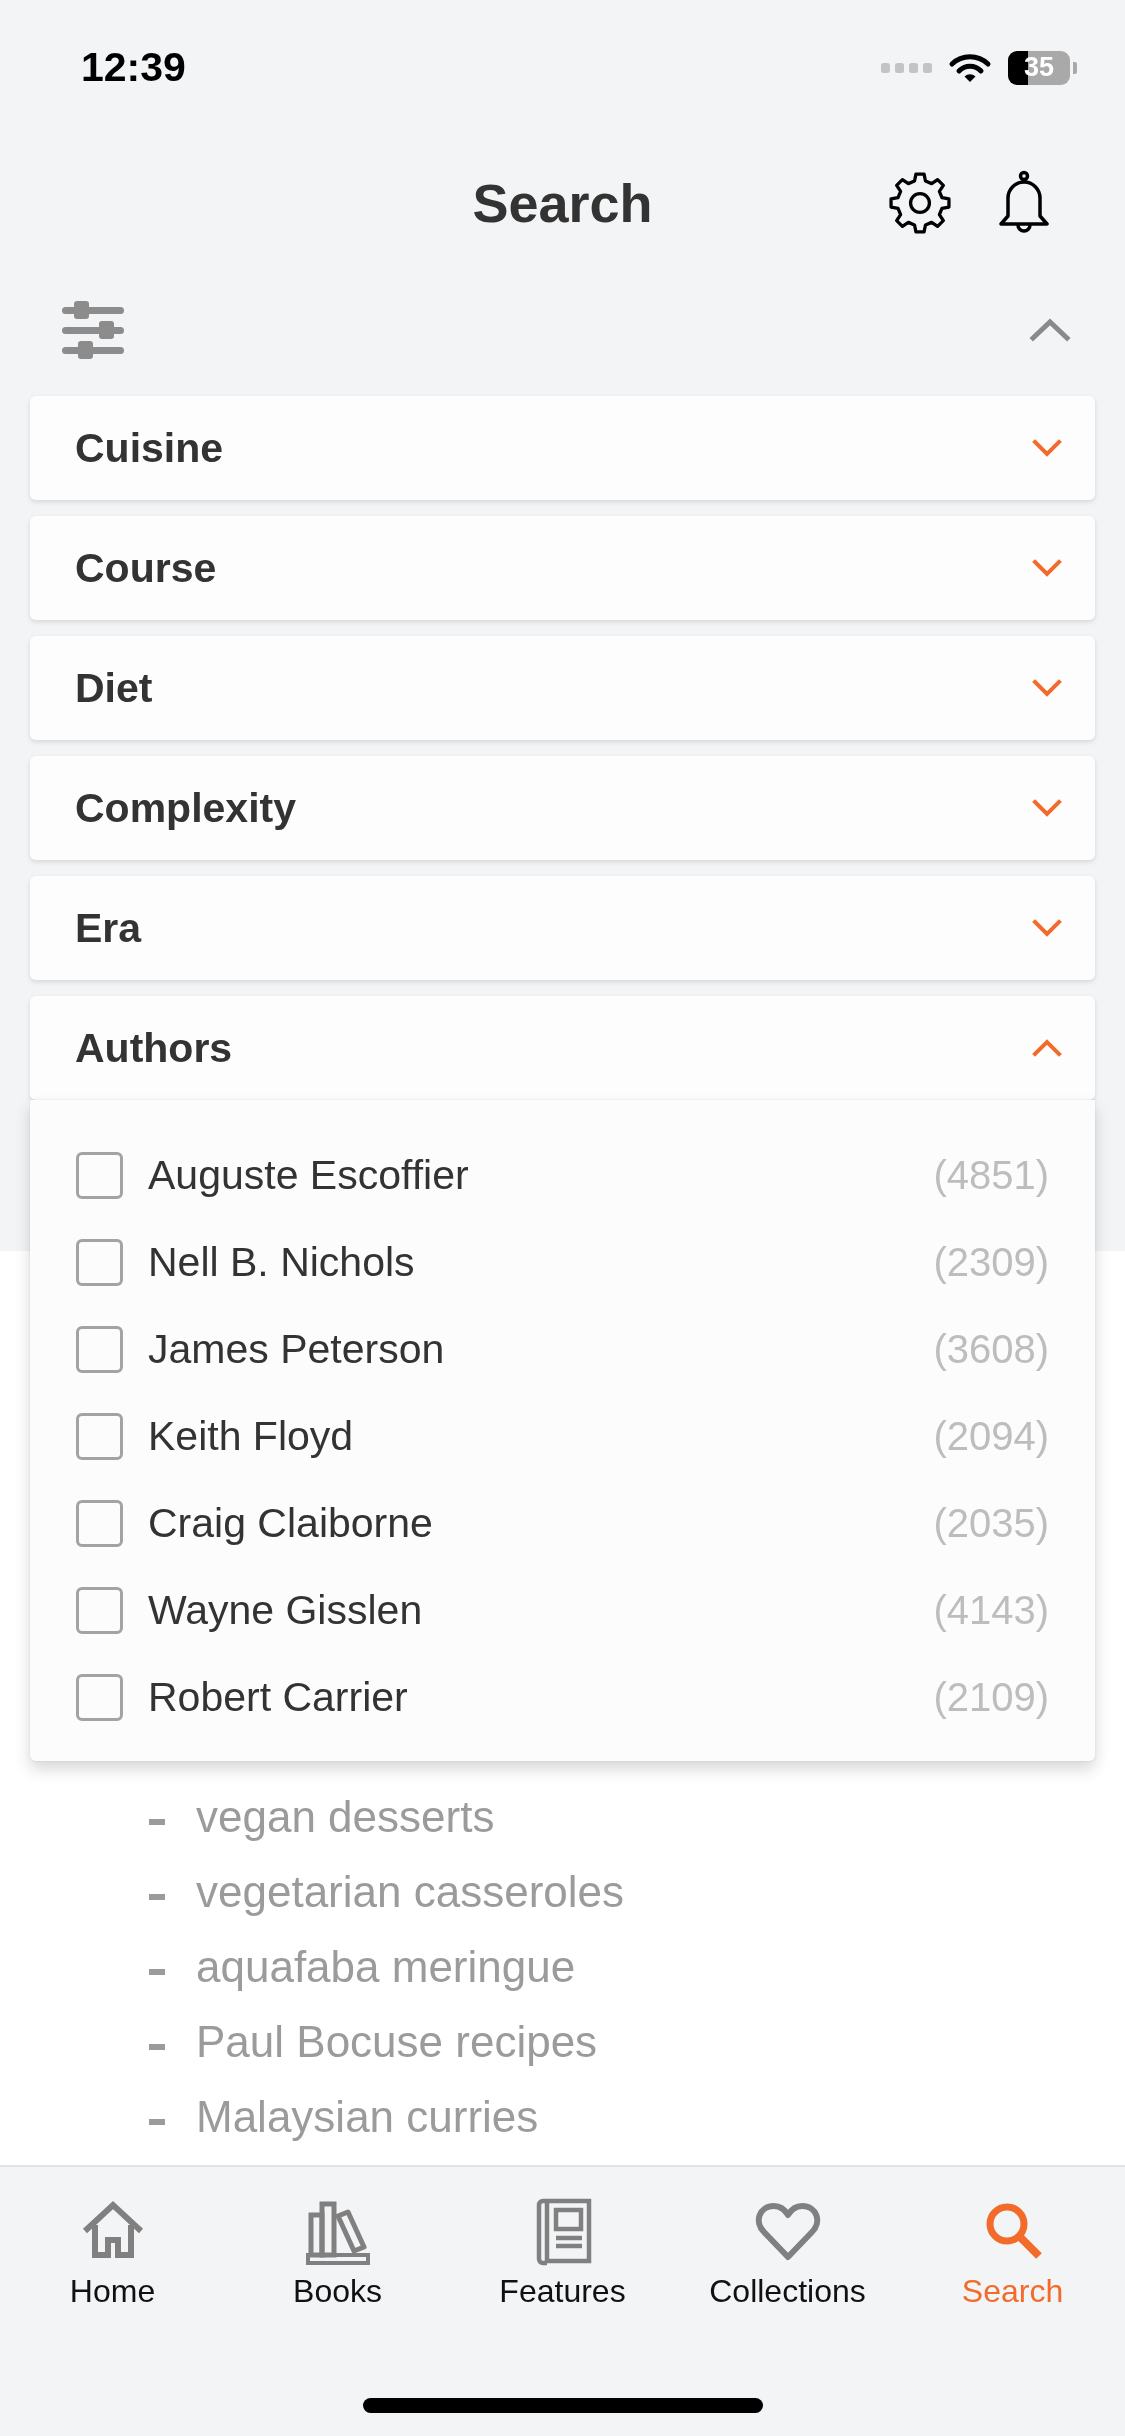 The height and width of the screenshot is (2436, 1125). What do you see at coordinates (906, 67) in the screenshot?
I see `signal-dots-icon` at bounding box center [906, 67].